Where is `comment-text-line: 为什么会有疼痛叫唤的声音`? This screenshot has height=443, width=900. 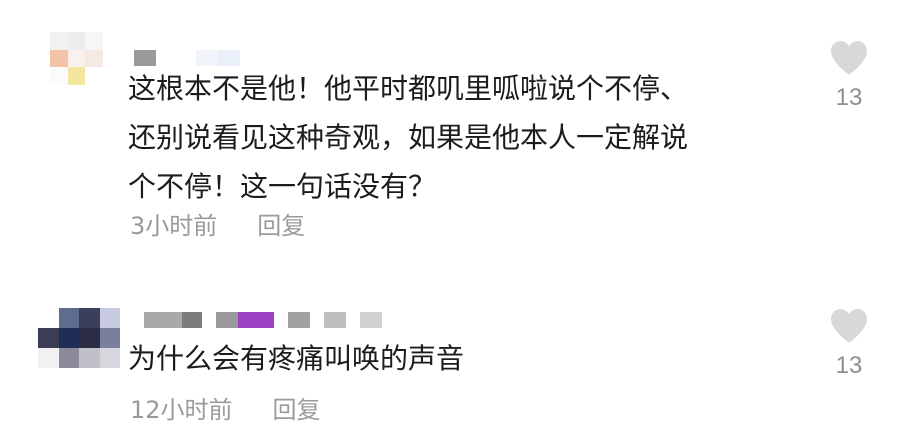 comment-text-line: 为什么会有疼痛叫唤的声音 is located at coordinates (296, 358).